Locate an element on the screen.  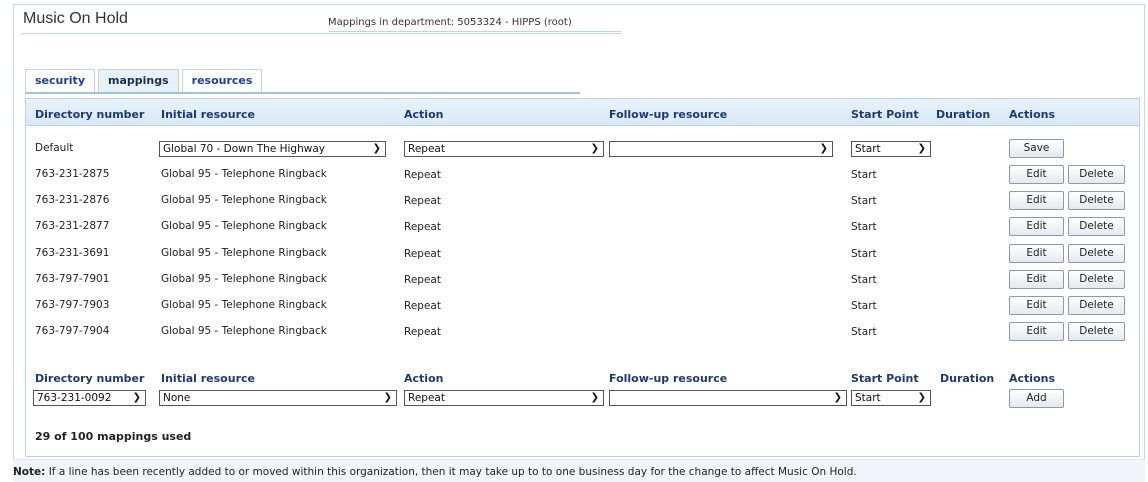
tab-security: security is located at coordinates (60, 80).